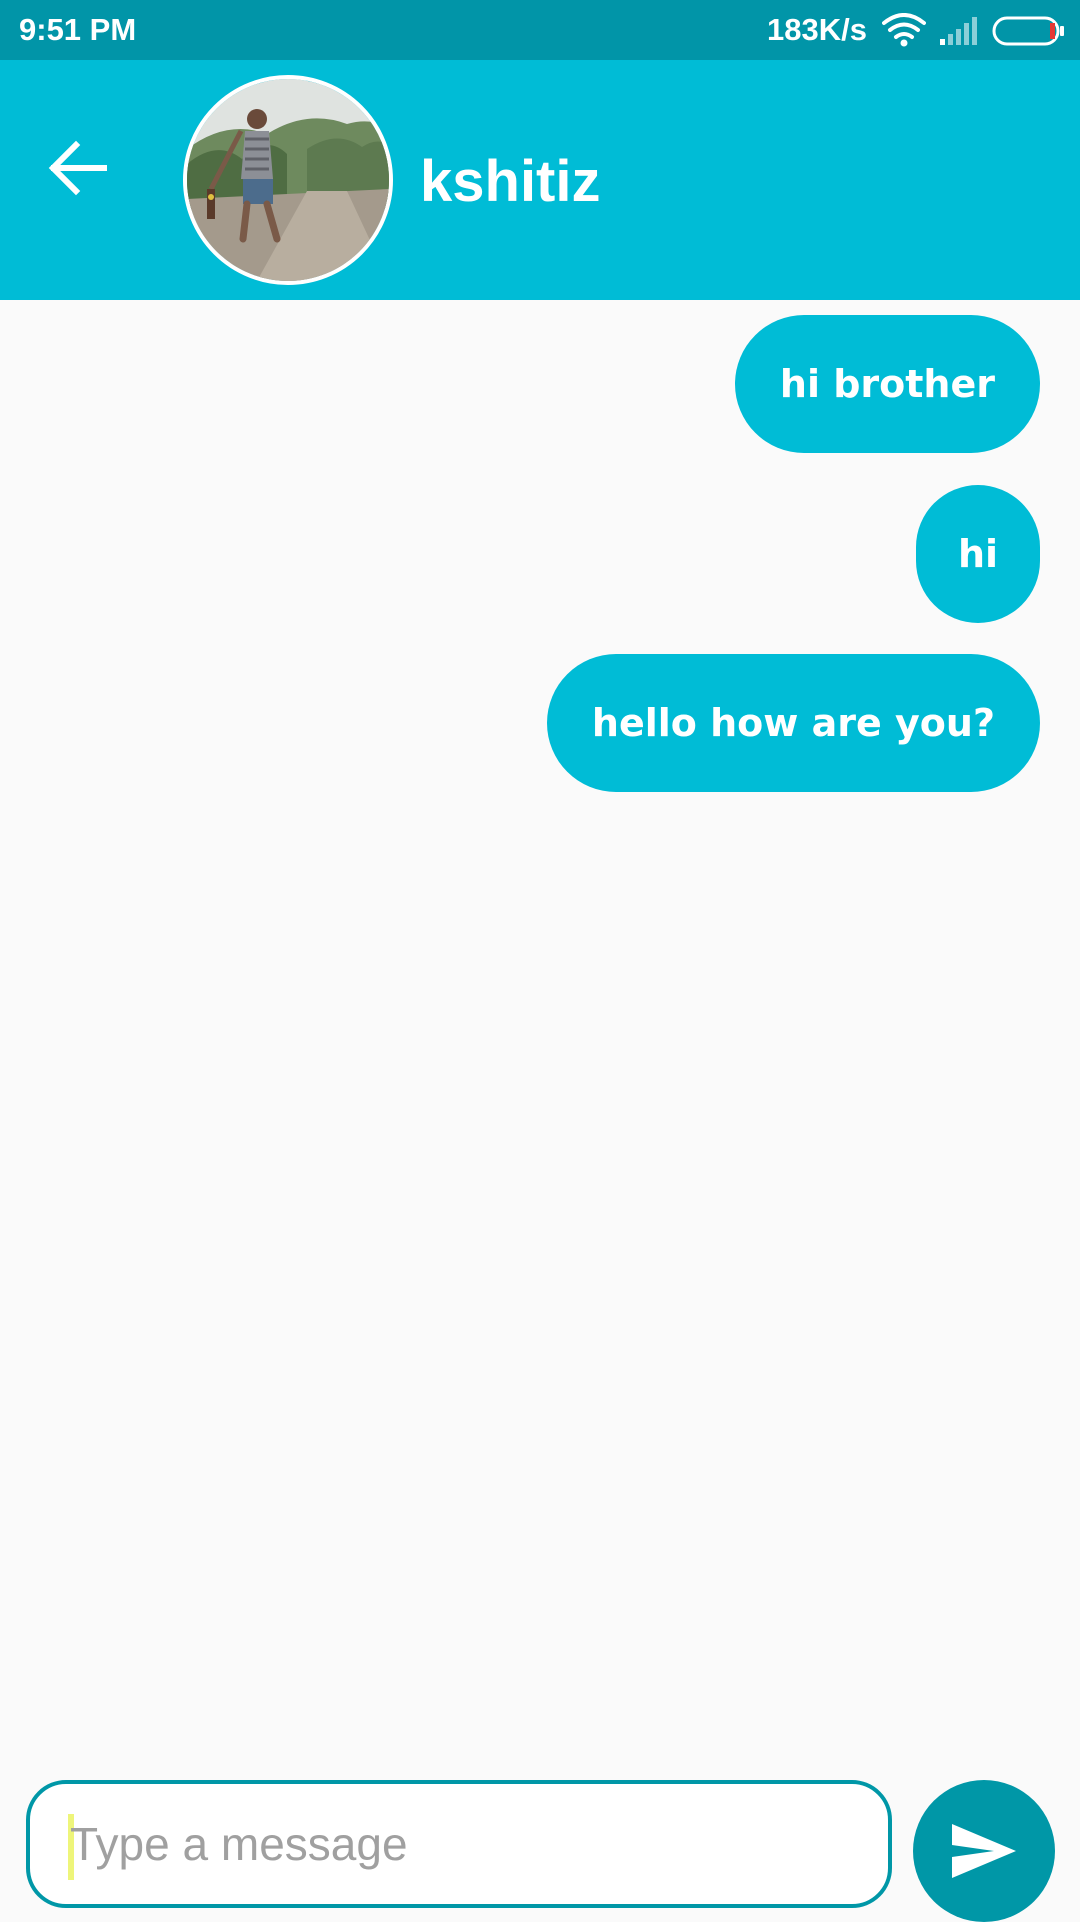 The width and height of the screenshot is (1080, 1922). What do you see at coordinates (510, 181) in the screenshot?
I see `contact-name: kshitiz` at bounding box center [510, 181].